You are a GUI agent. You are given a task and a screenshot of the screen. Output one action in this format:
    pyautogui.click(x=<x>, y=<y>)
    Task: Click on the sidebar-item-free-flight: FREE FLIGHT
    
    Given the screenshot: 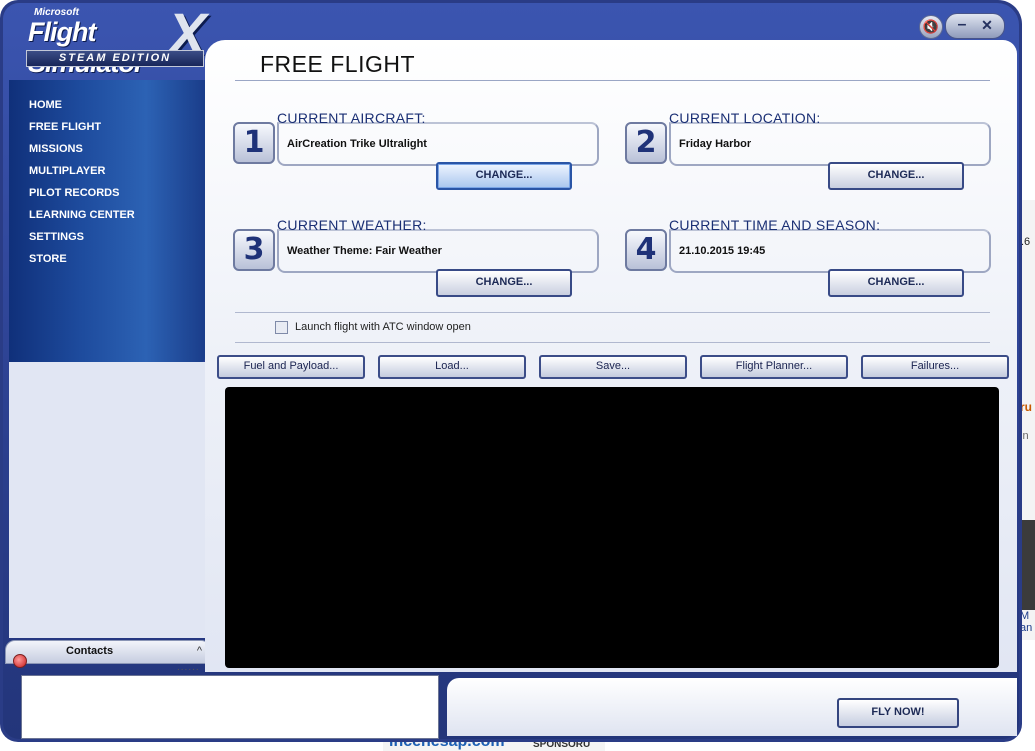 What is the action you would take?
    pyautogui.click(x=82, y=132)
    